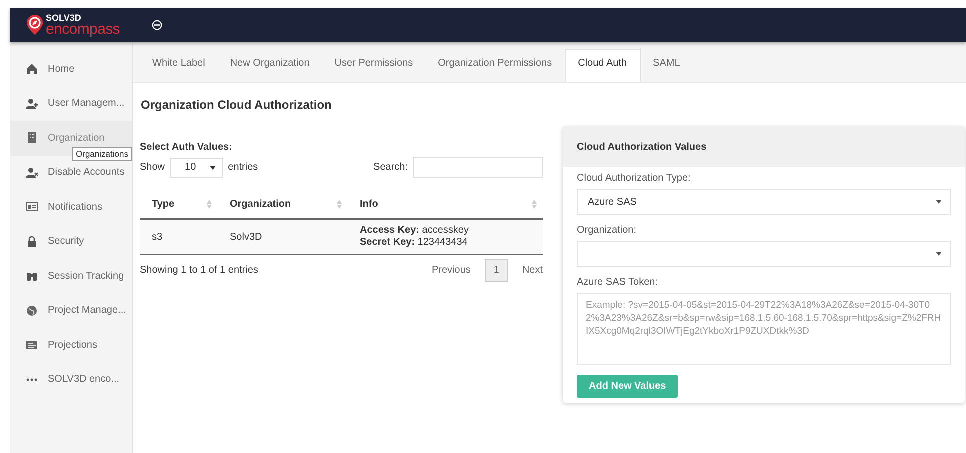 This screenshot has width=966, height=453. I want to click on logo-title: SOLV3D, so click(64, 18).